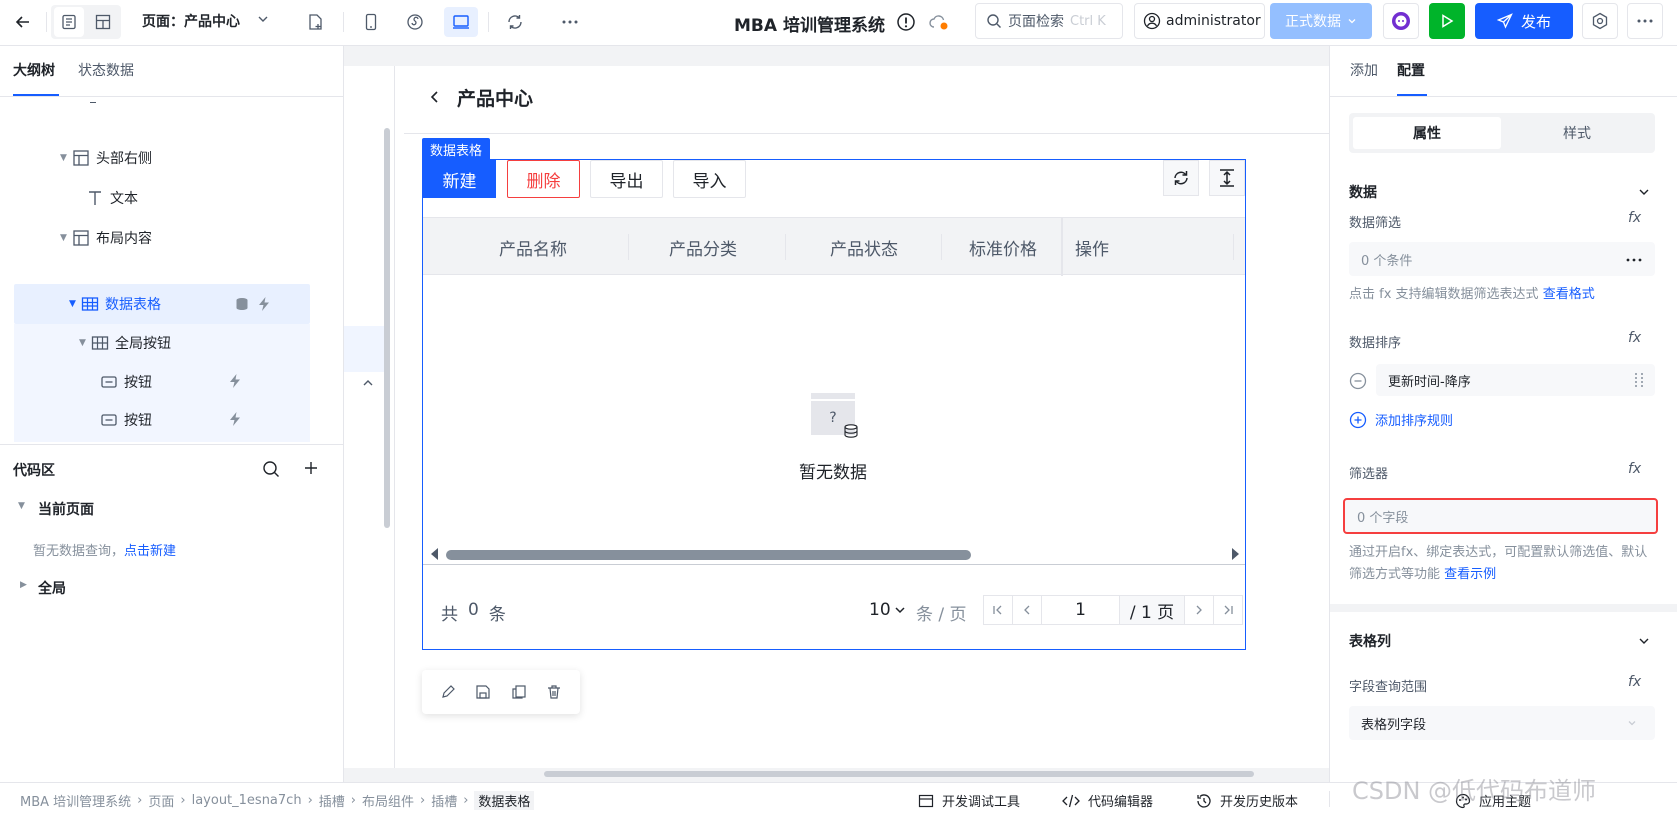 The width and height of the screenshot is (1677, 814). Describe the element at coordinates (1228, 610) in the screenshot. I see `last-page-button` at that location.